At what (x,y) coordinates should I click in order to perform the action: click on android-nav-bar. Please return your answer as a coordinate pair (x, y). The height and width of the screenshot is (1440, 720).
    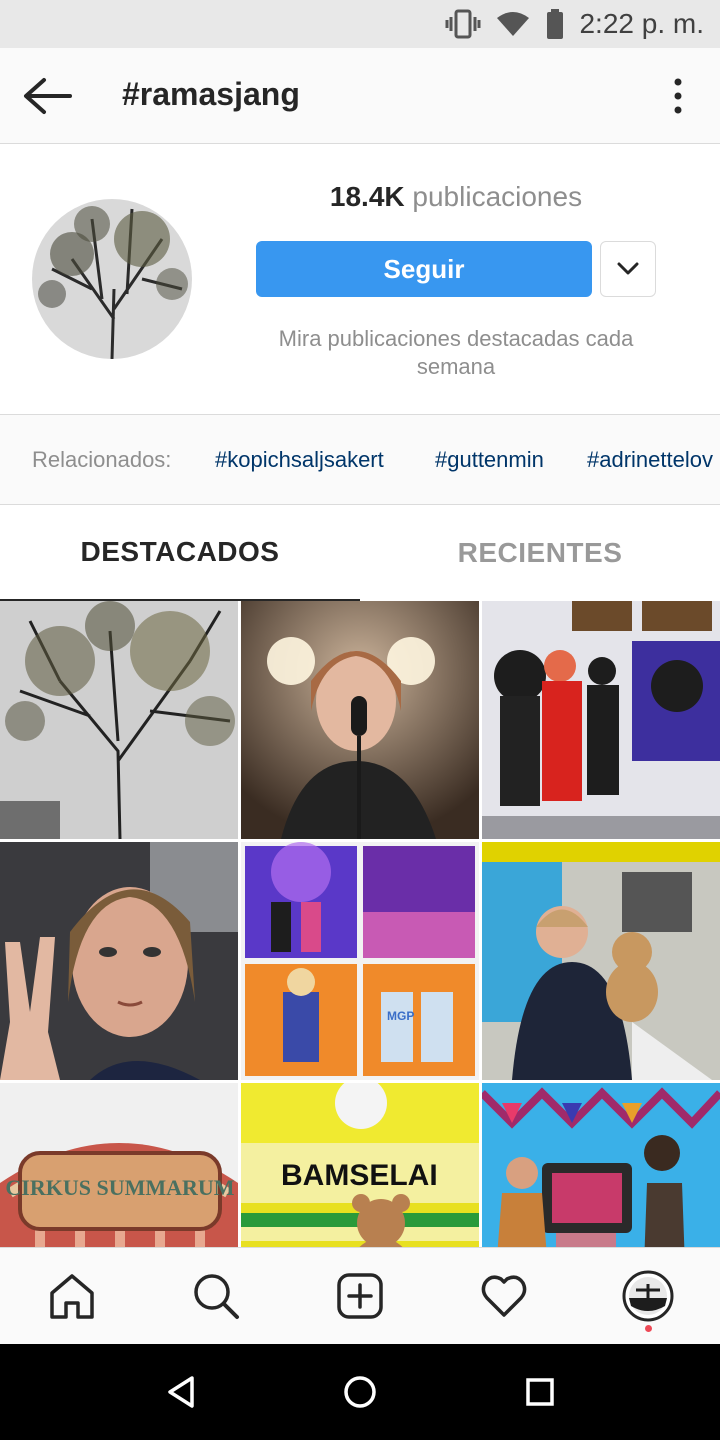
    Looking at the image, I should click on (360, 1392).